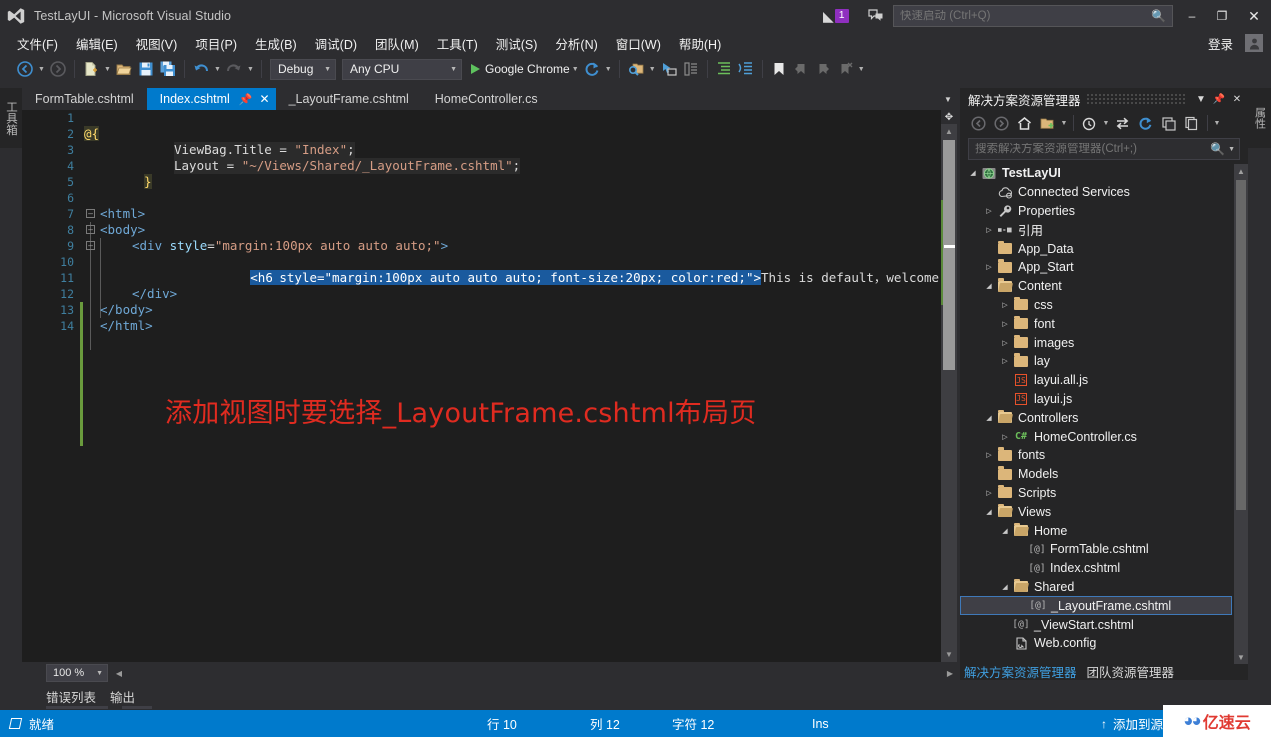 The image size is (1271, 737). Describe the element at coordinates (1096, 211) in the screenshot. I see `tree-item: ▷ Properties` at that location.